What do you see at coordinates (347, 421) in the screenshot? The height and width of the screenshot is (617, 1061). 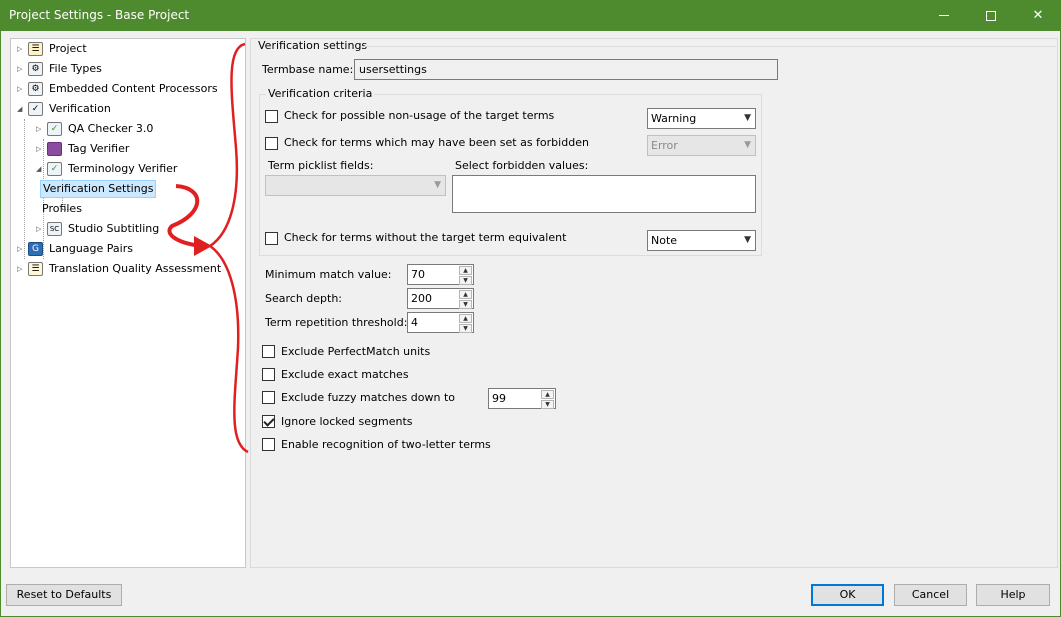 I see `ignore-locked-label: Ignore locked segments` at bounding box center [347, 421].